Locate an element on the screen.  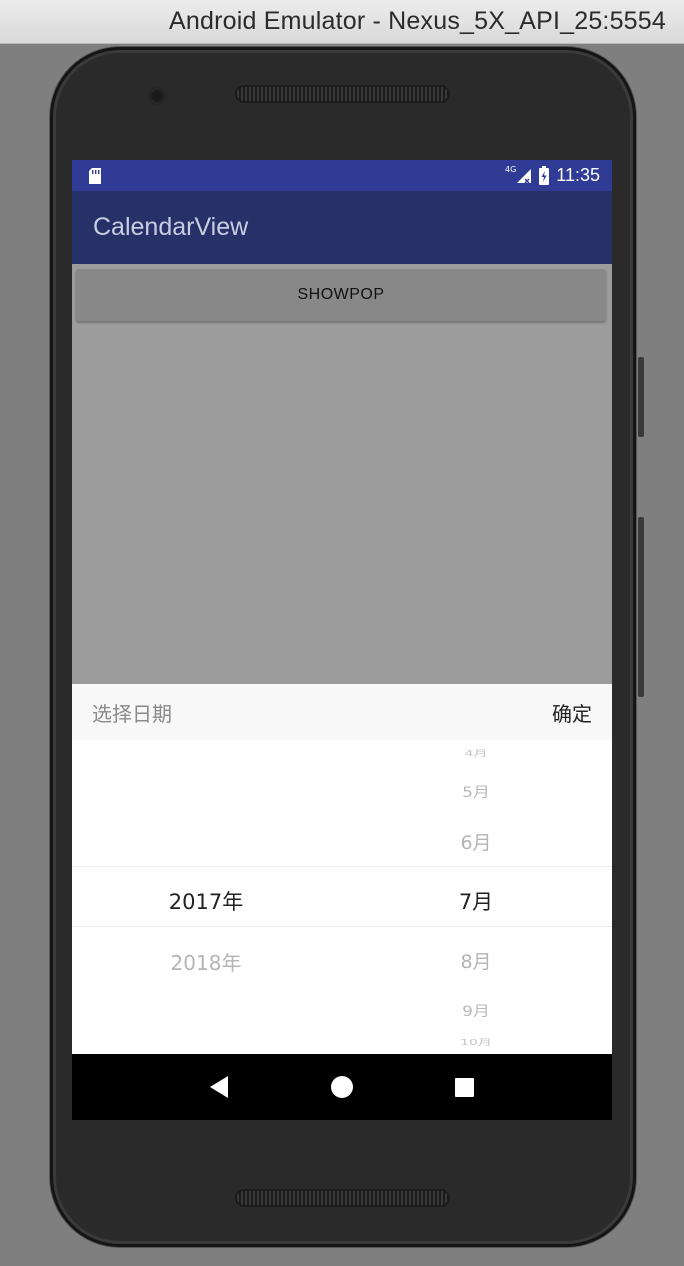
month-item: 9月 is located at coordinates (476, 1009).